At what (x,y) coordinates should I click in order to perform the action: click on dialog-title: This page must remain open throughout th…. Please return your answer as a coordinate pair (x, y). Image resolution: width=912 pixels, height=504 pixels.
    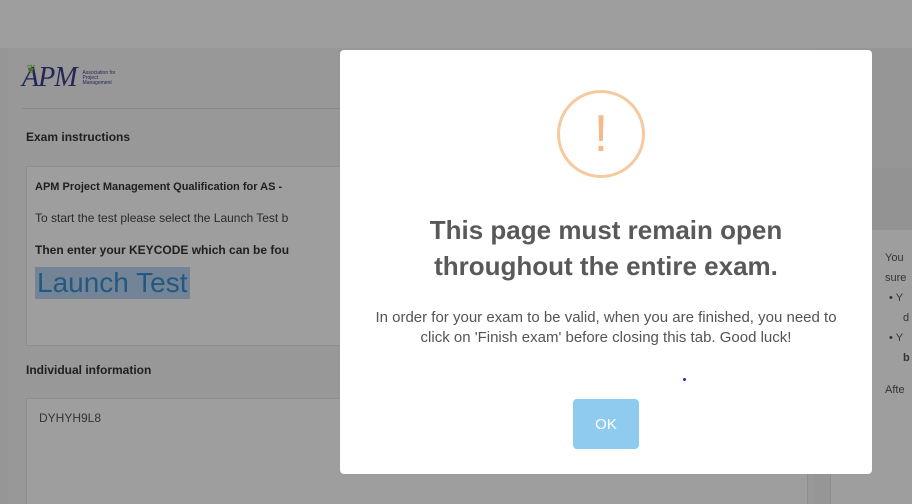
    Looking at the image, I should click on (606, 248).